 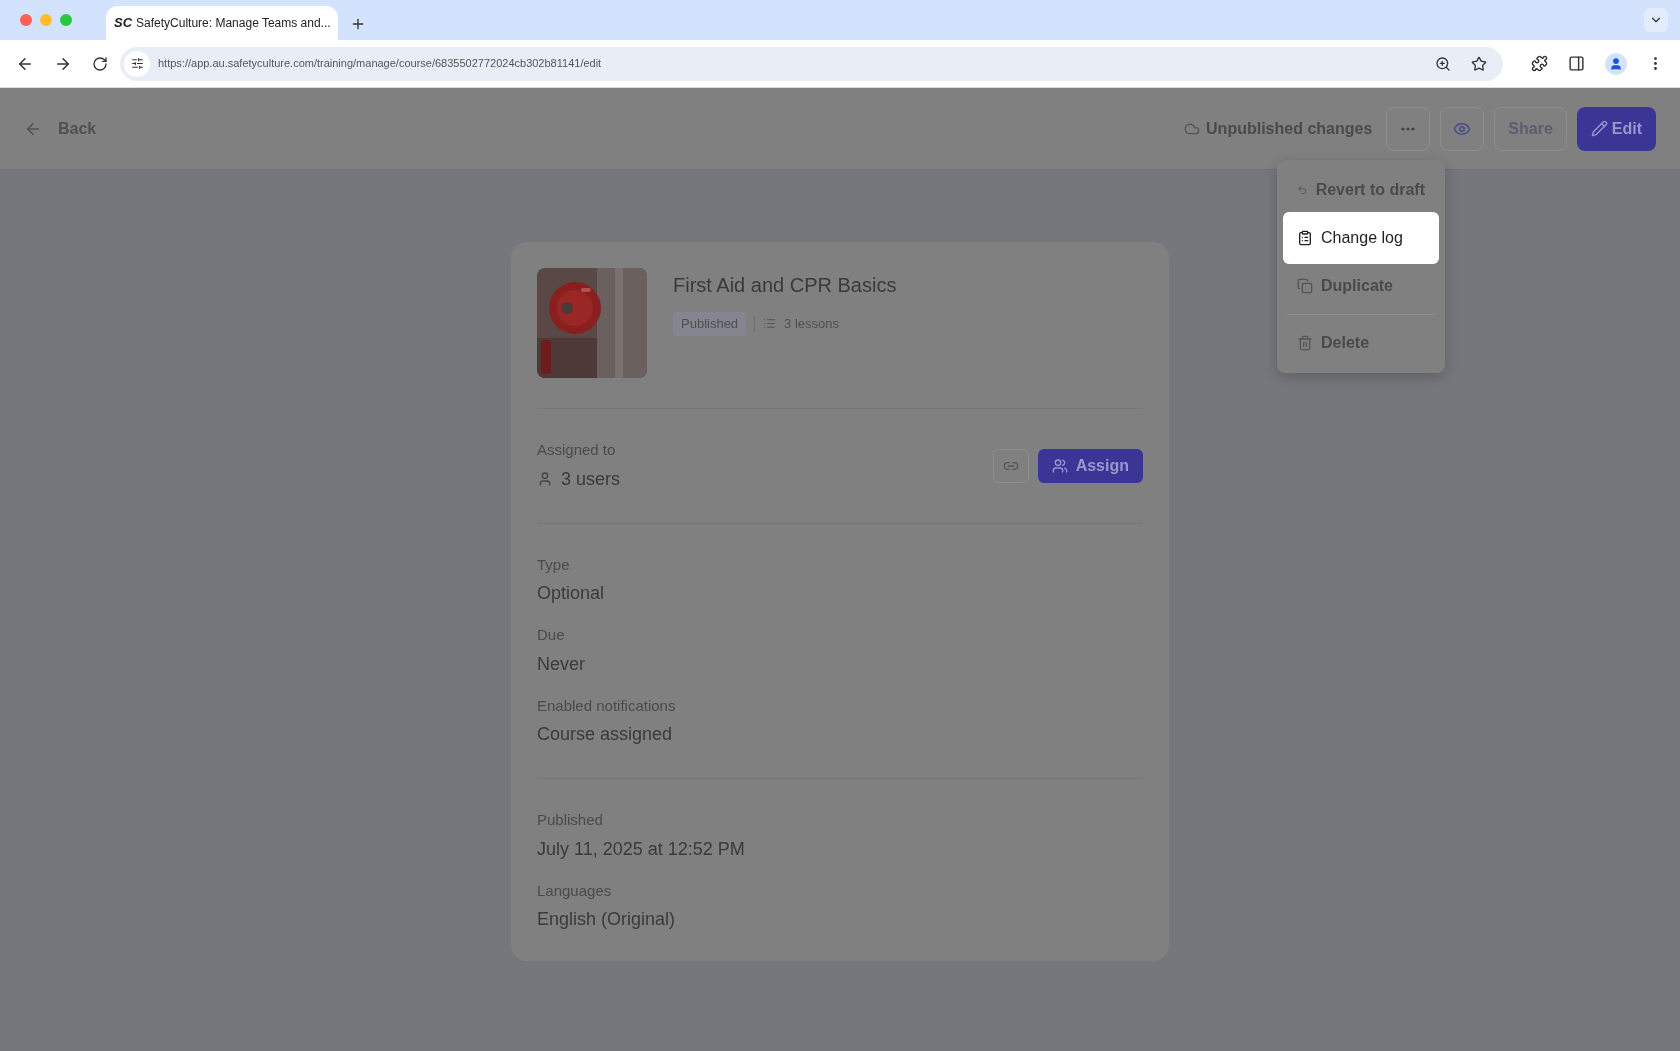 What do you see at coordinates (123, 23) in the screenshot?
I see `tab-logo: SC` at bounding box center [123, 23].